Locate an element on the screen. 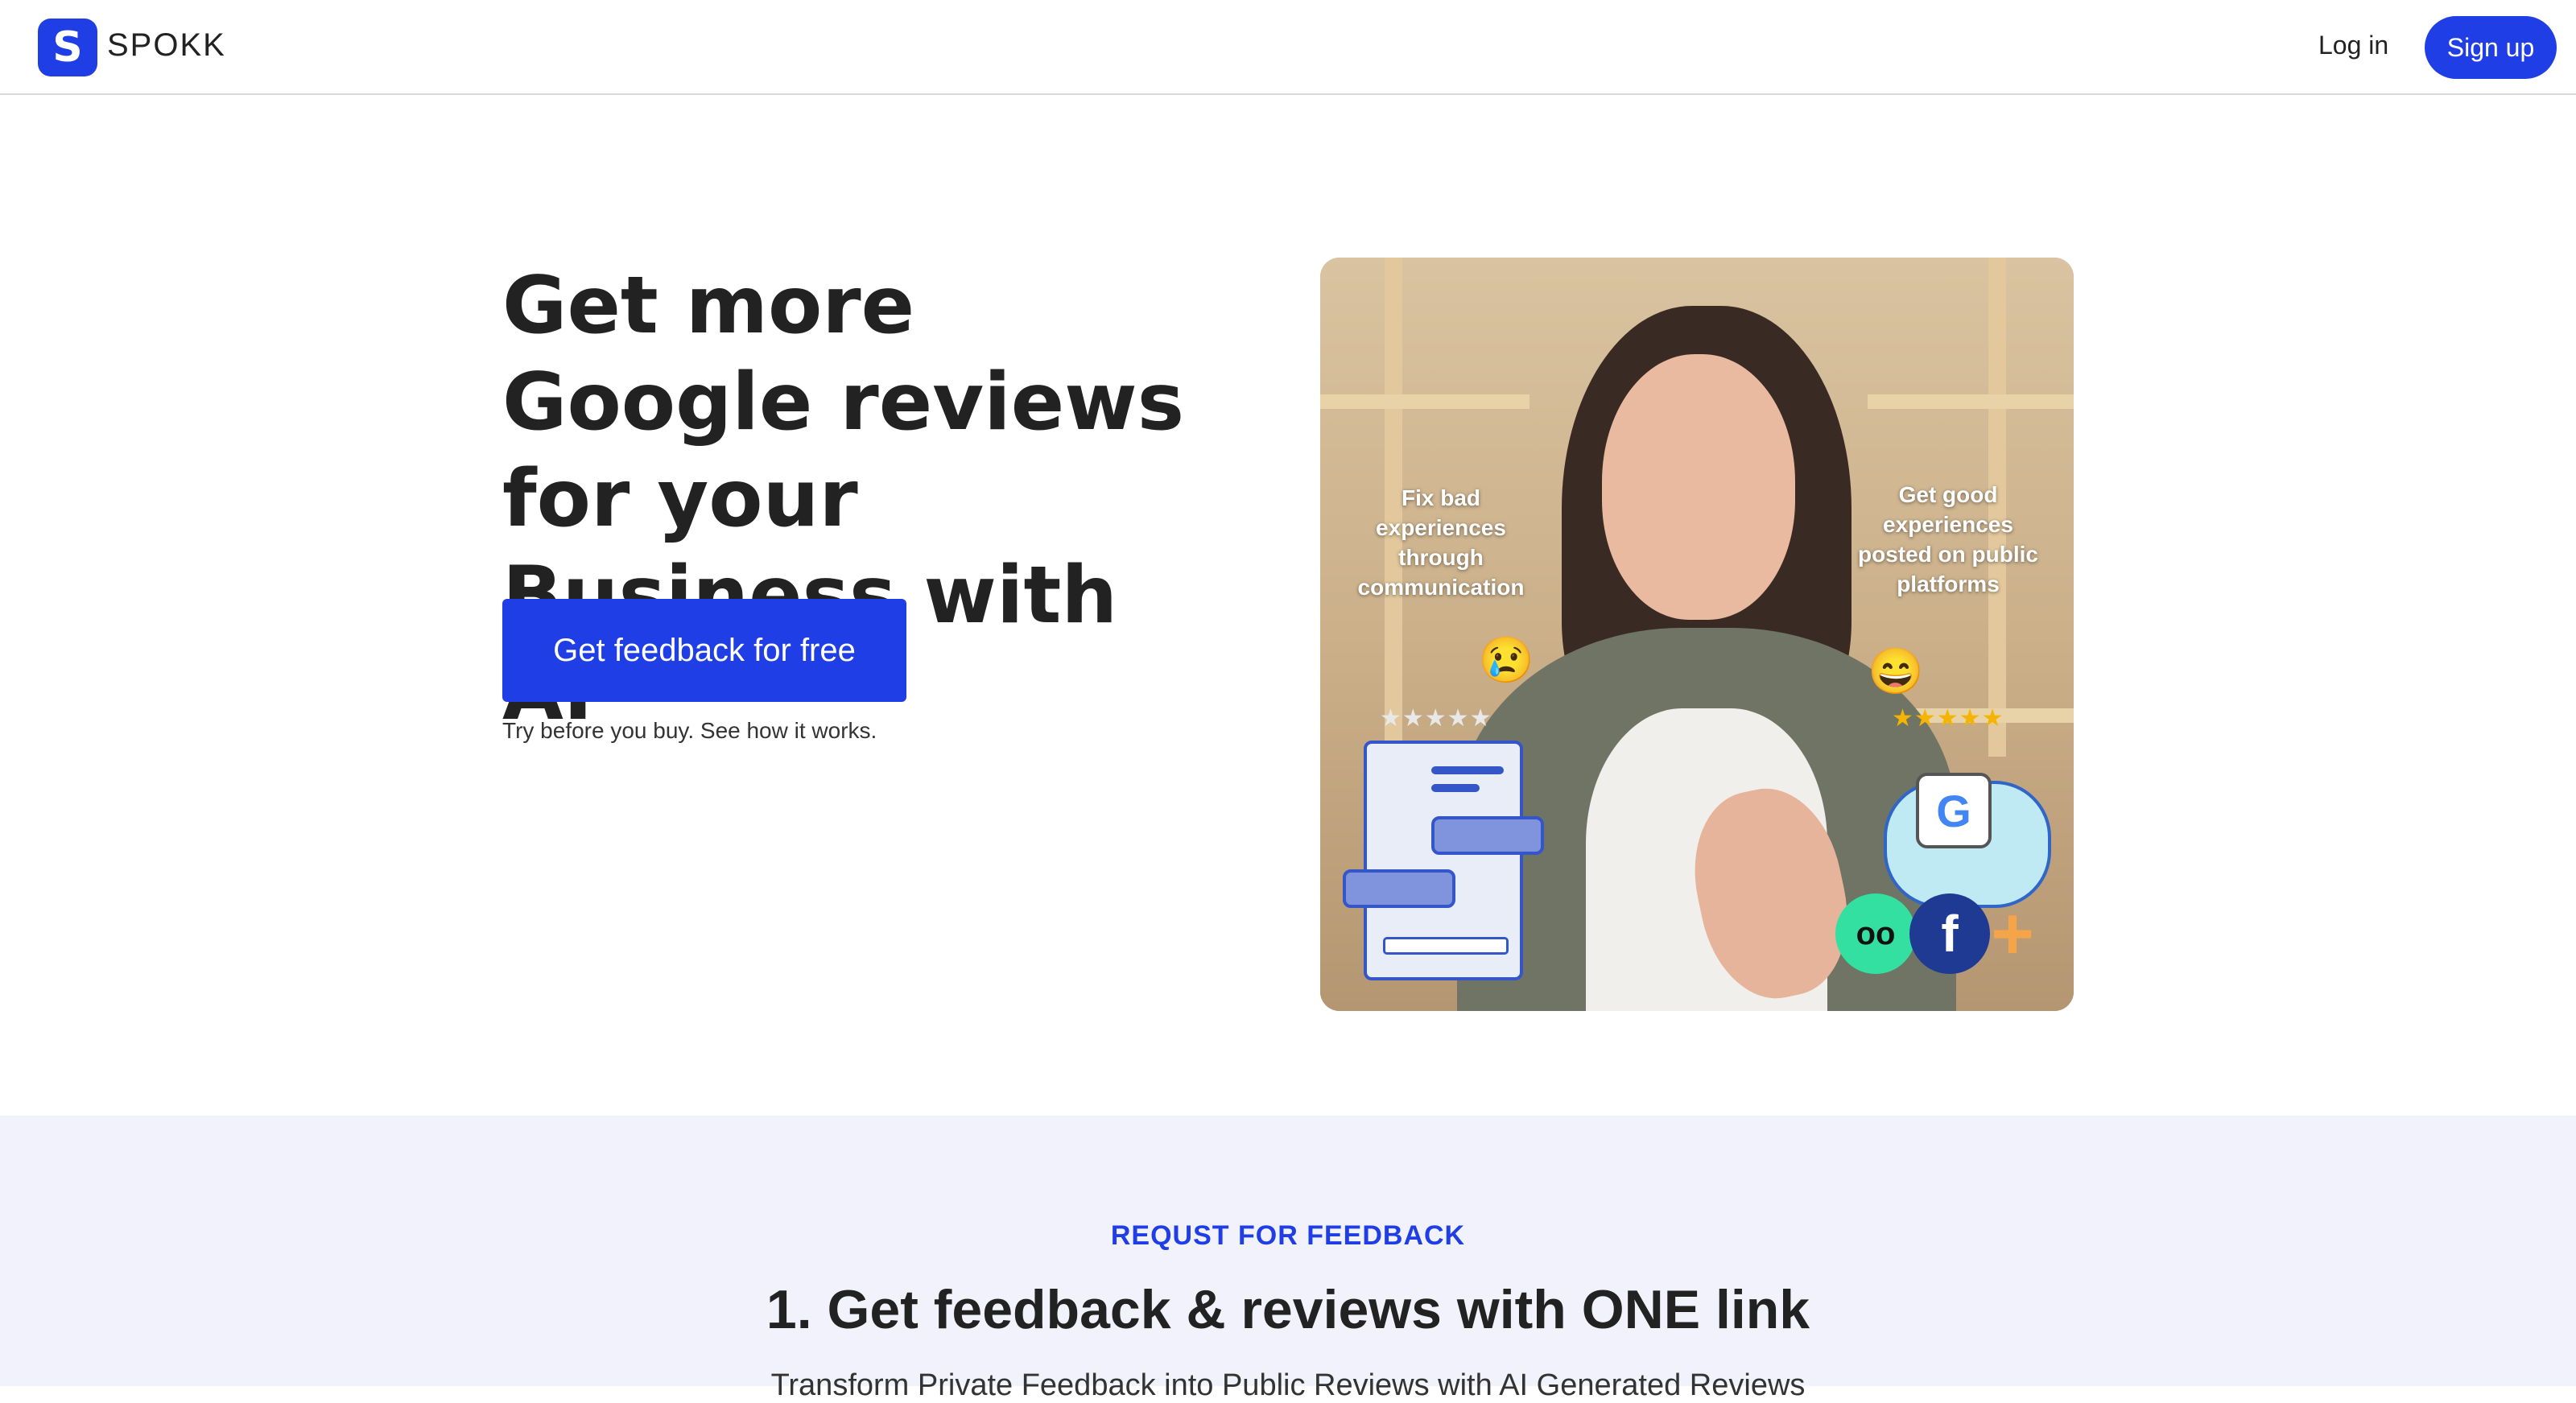  facebook-icon: f is located at coordinates (1949, 933).